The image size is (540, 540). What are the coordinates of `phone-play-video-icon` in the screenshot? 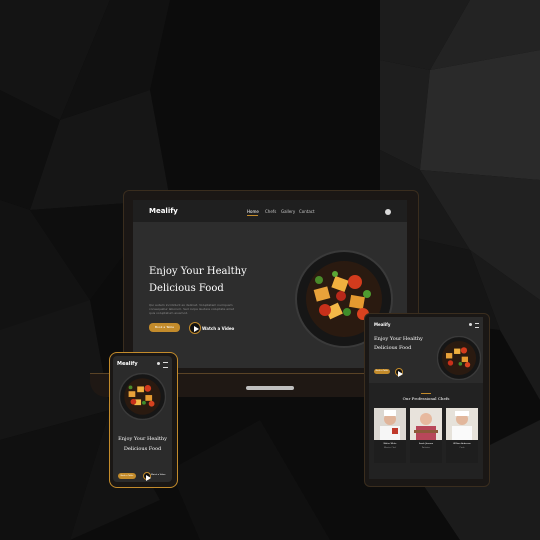 It's located at (147, 476).